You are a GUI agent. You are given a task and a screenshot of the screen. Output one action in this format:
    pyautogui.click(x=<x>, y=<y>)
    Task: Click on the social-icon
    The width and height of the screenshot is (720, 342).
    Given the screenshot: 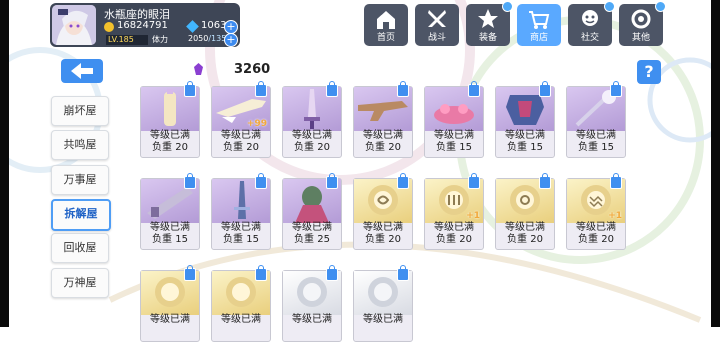 What is the action you would take?
    pyautogui.click(x=590, y=18)
    